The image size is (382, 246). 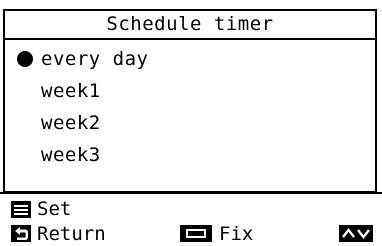 What do you see at coordinates (21, 209) in the screenshot?
I see `menu-icon` at bounding box center [21, 209].